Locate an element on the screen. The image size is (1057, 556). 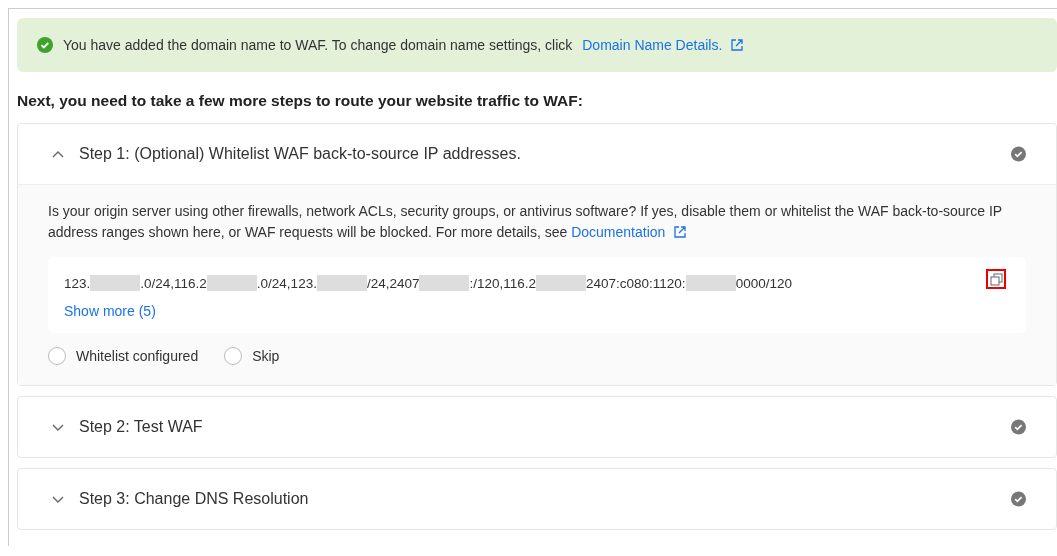
domain-details-link: Domain Name Details. is located at coordinates (663, 45).